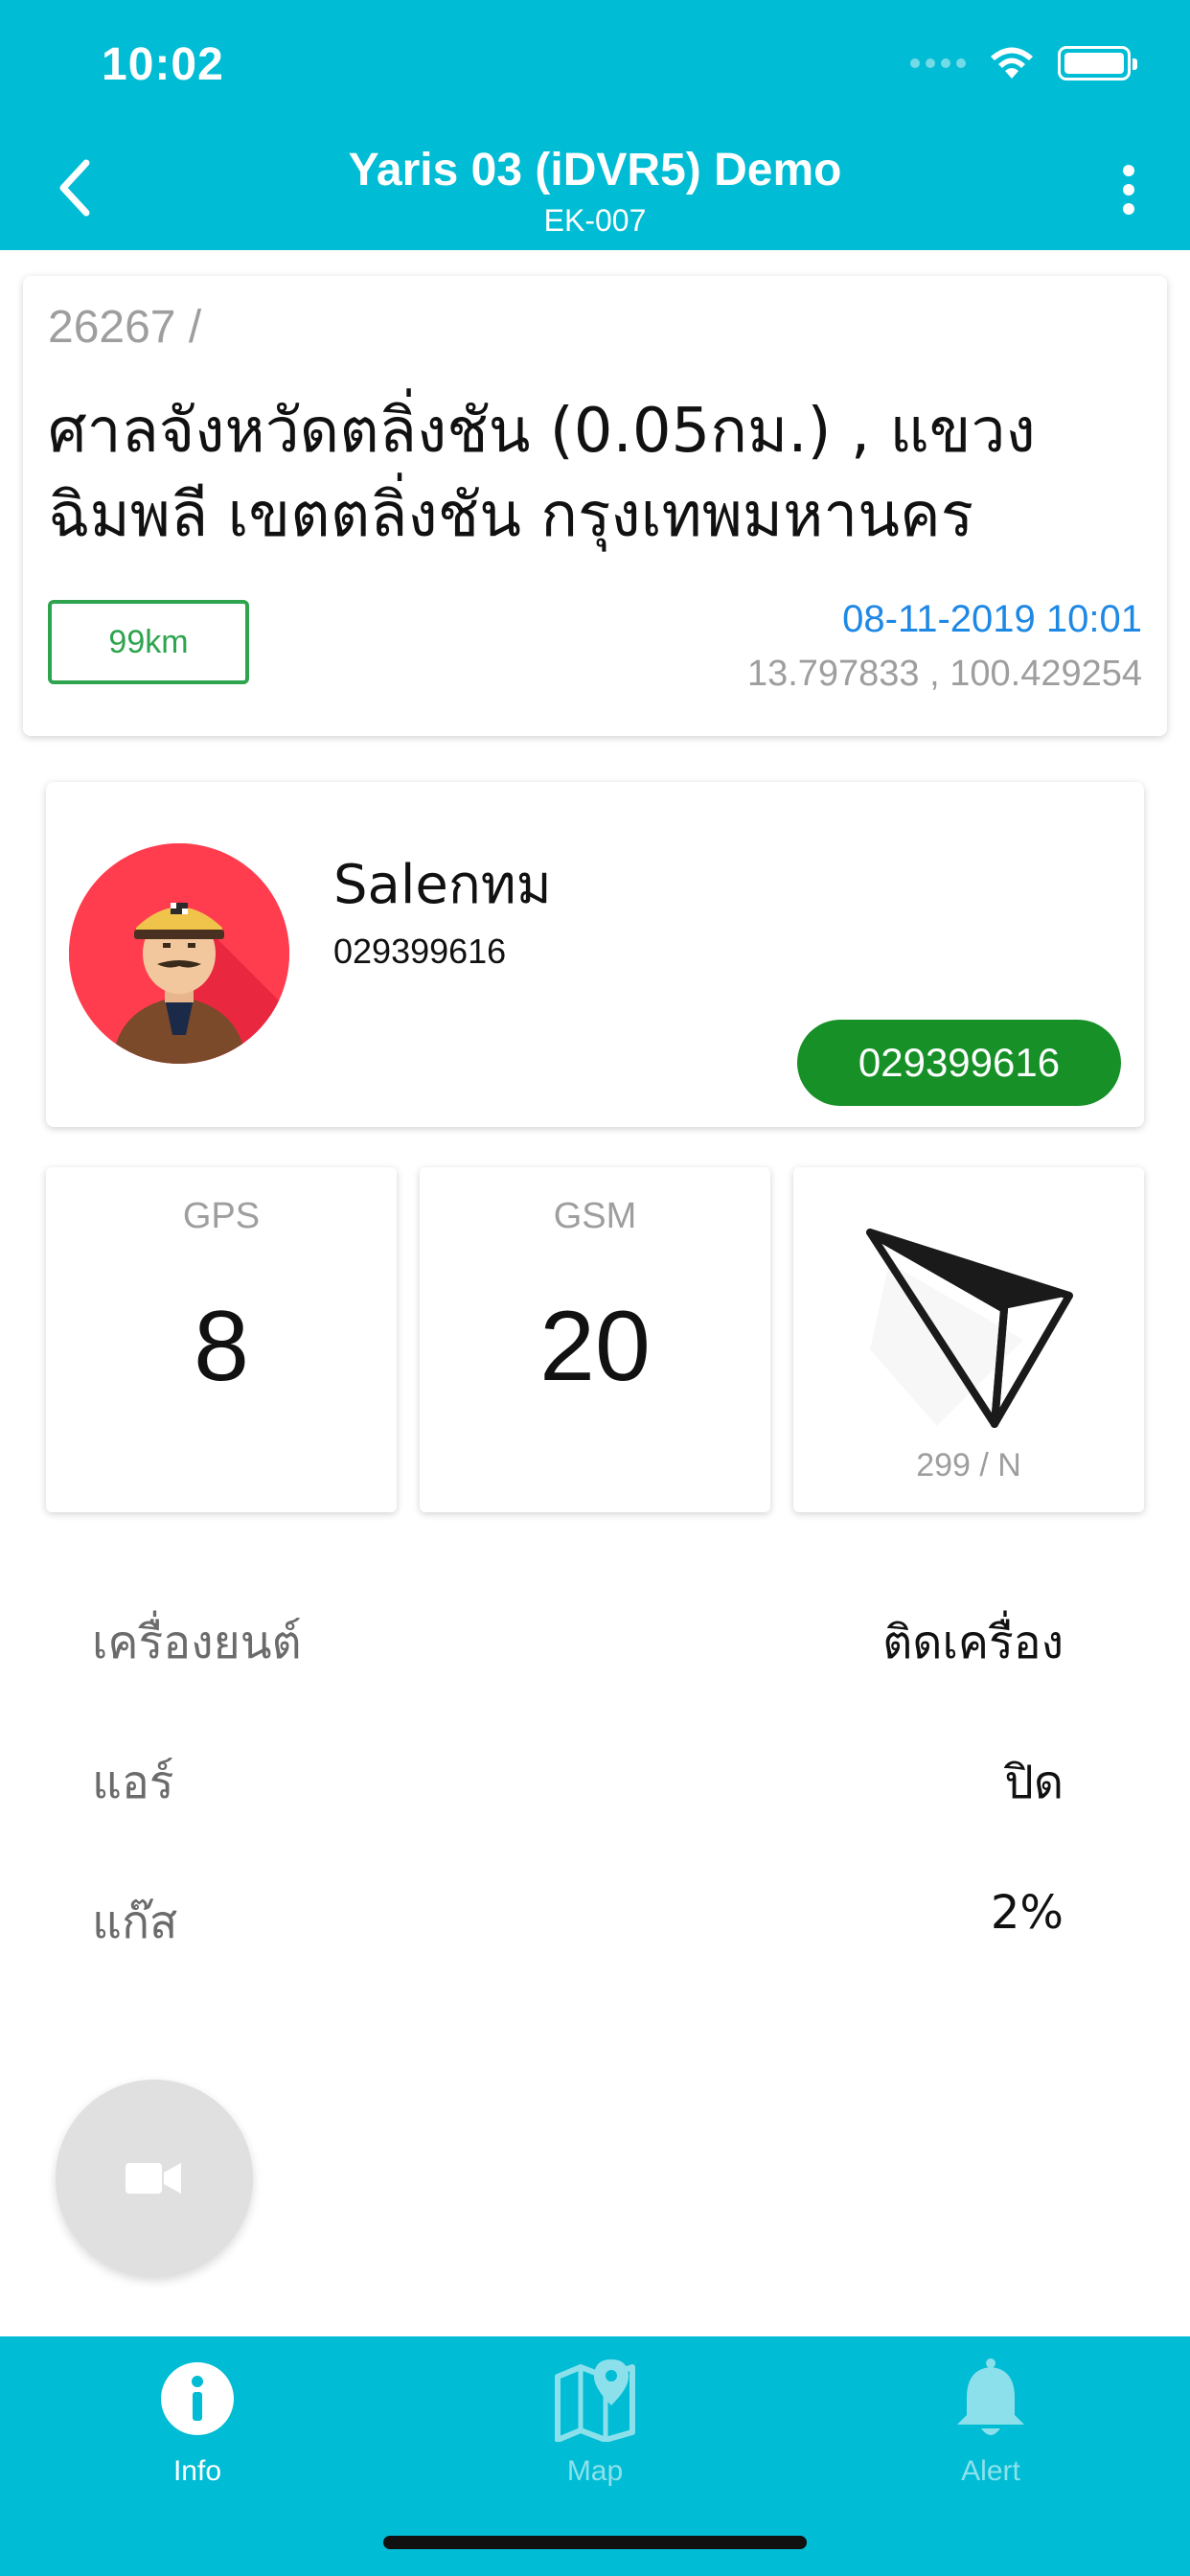 The width and height of the screenshot is (1190, 2576). I want to click on battery-icon, so click(1098, 63).